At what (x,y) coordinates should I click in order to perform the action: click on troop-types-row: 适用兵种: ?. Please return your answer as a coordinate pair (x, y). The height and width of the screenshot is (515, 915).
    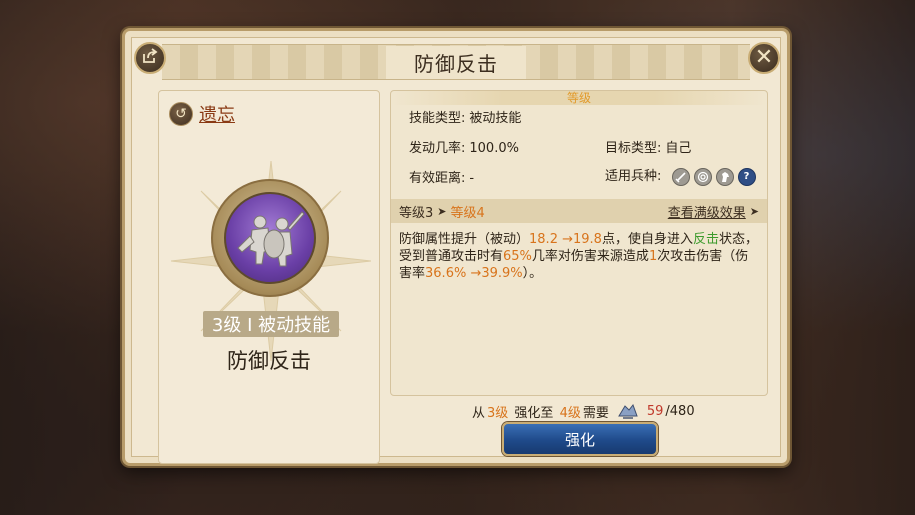
    Looking at the image, I should click on (680, 175).